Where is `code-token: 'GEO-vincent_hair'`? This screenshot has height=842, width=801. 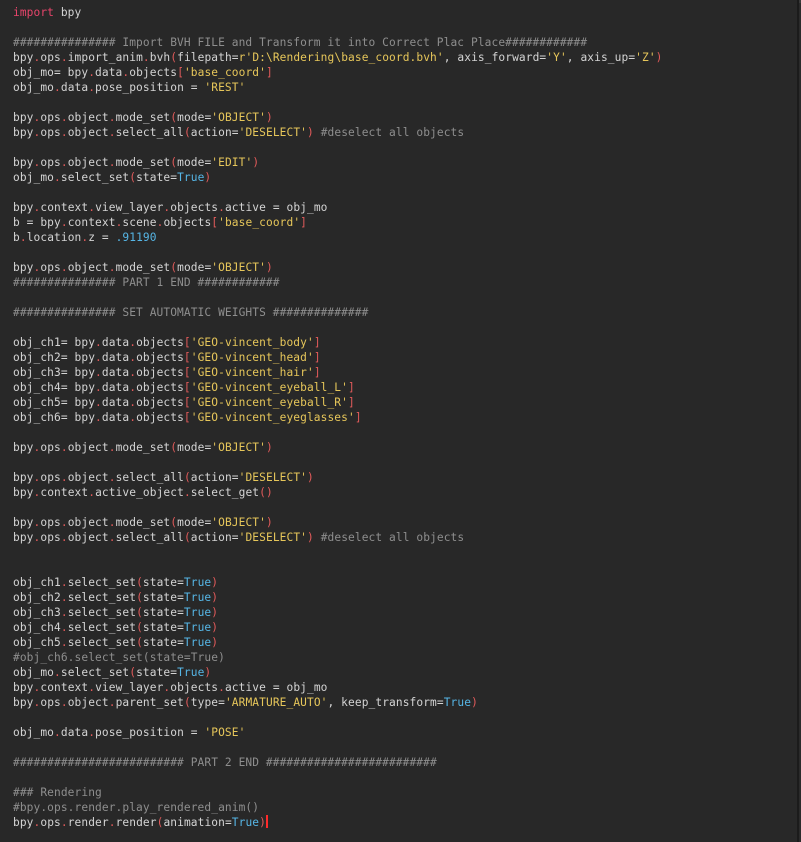
code-token: 'GEO-vincent_hair' is located at coordinates (252, 372).